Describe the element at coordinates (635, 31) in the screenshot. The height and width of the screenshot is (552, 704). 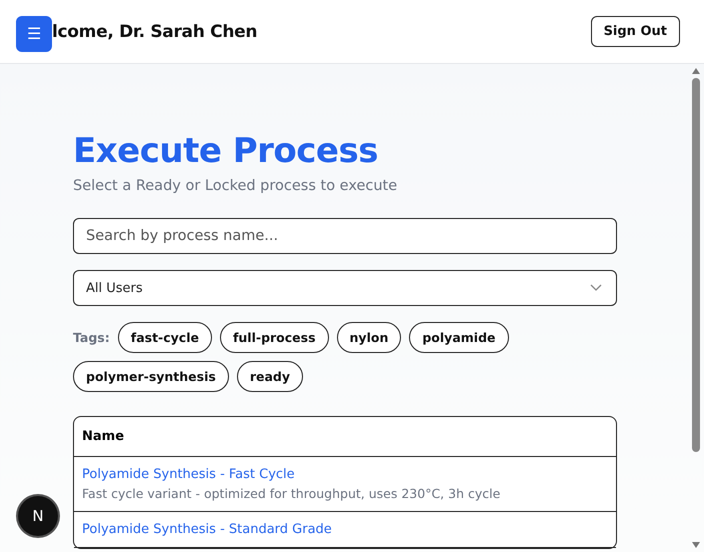
I see `sign-out-button: Sign Out` at that location.